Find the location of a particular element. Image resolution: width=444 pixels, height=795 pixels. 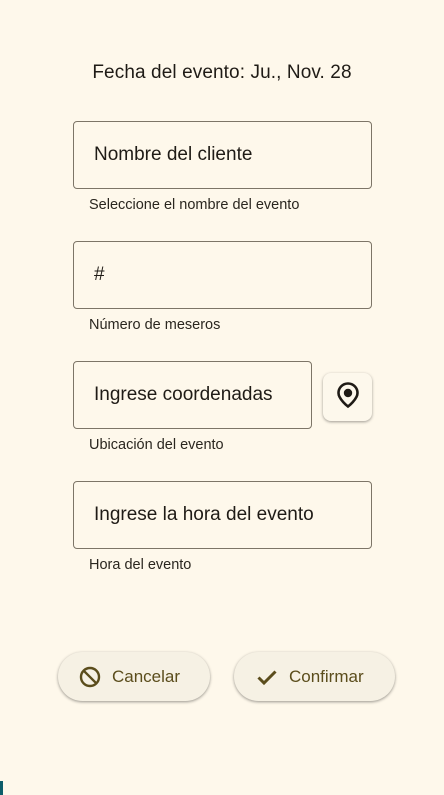

coordinates-input is located at coordinates (192, 395).